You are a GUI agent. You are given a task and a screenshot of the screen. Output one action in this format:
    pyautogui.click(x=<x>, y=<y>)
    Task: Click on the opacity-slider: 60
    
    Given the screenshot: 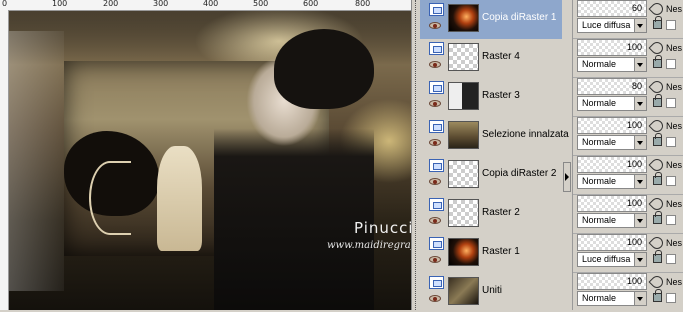 What is the action you would take?
    pyautogui.click(x=612, y=8)
    